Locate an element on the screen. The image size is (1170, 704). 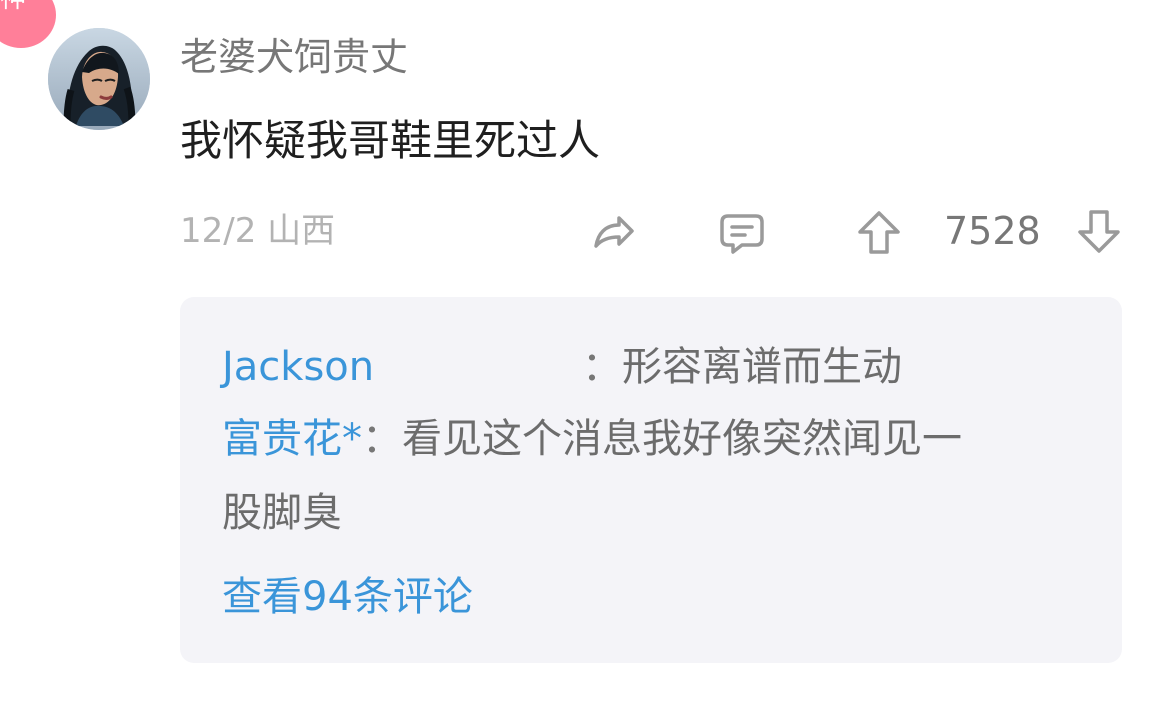
comment-meta: 12/2 山西 is located at coordinates (258, 231).